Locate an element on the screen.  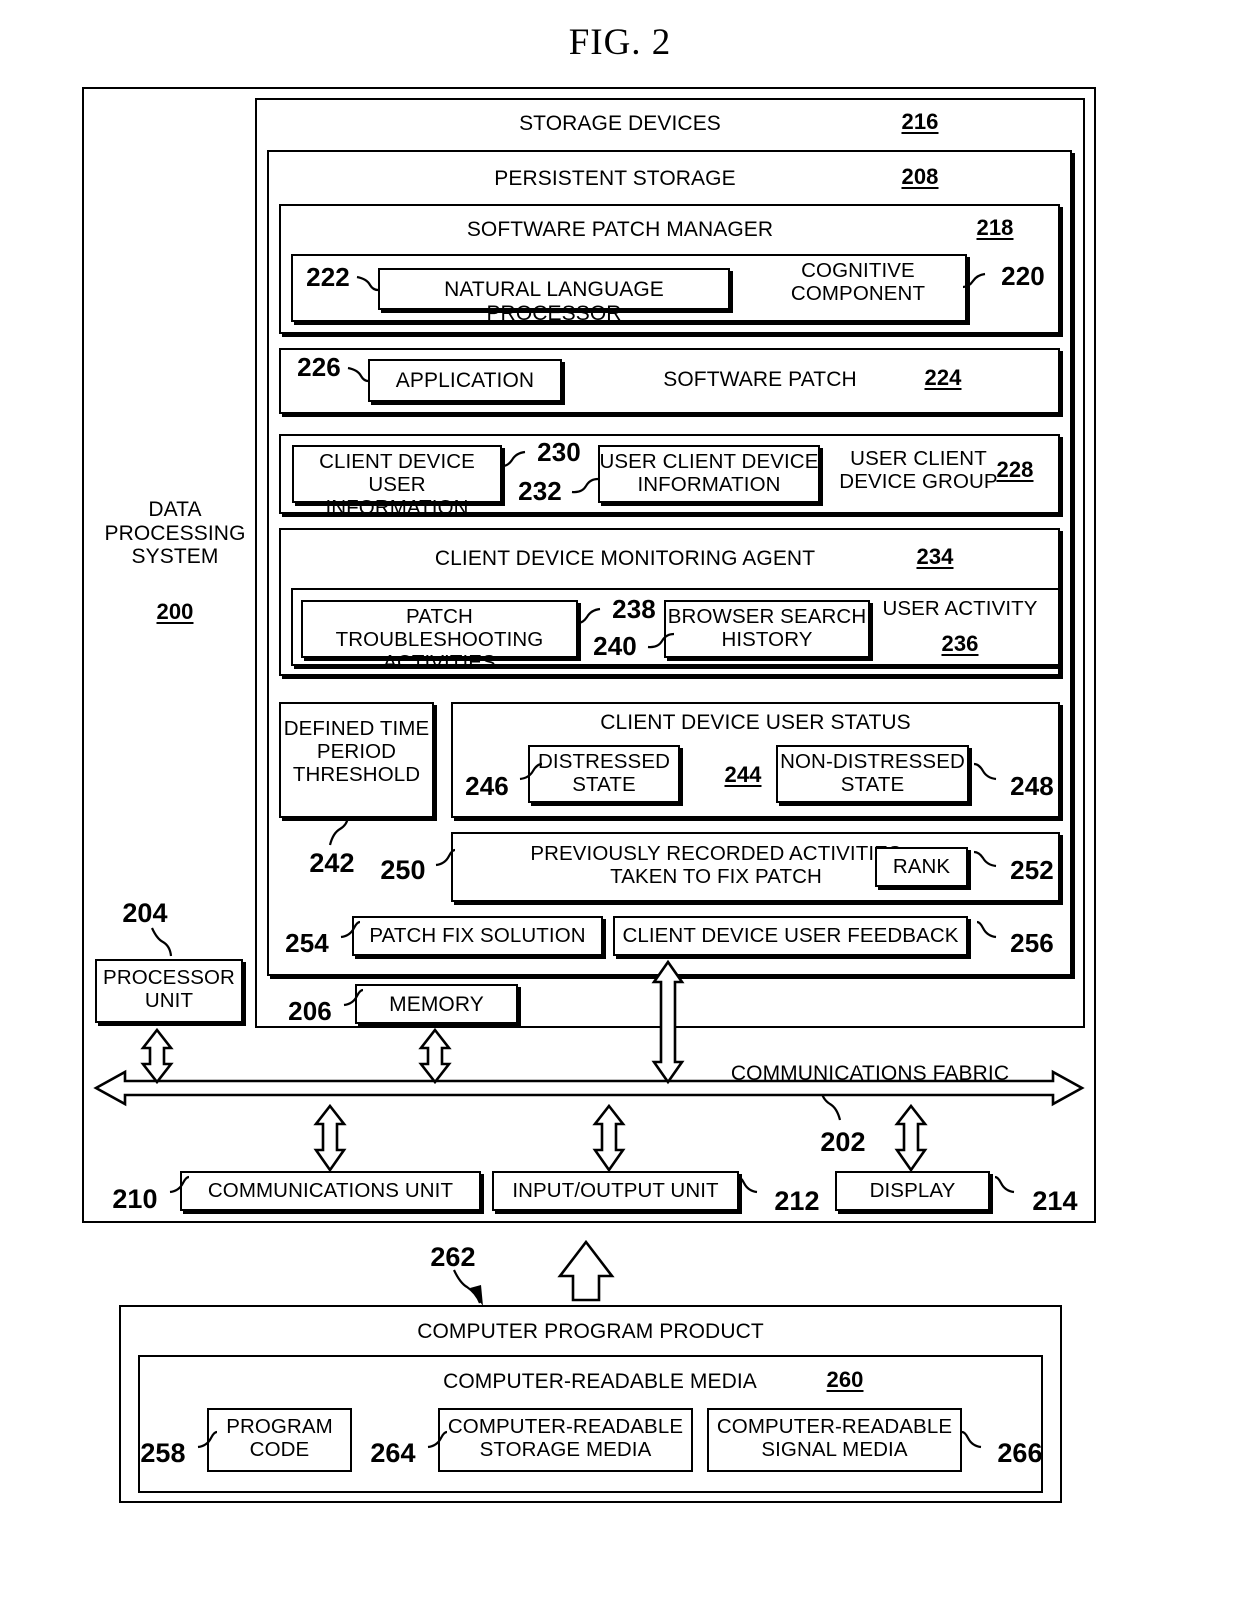
software-patch-manager-ref: 218 is located at coordinates (995, 227).